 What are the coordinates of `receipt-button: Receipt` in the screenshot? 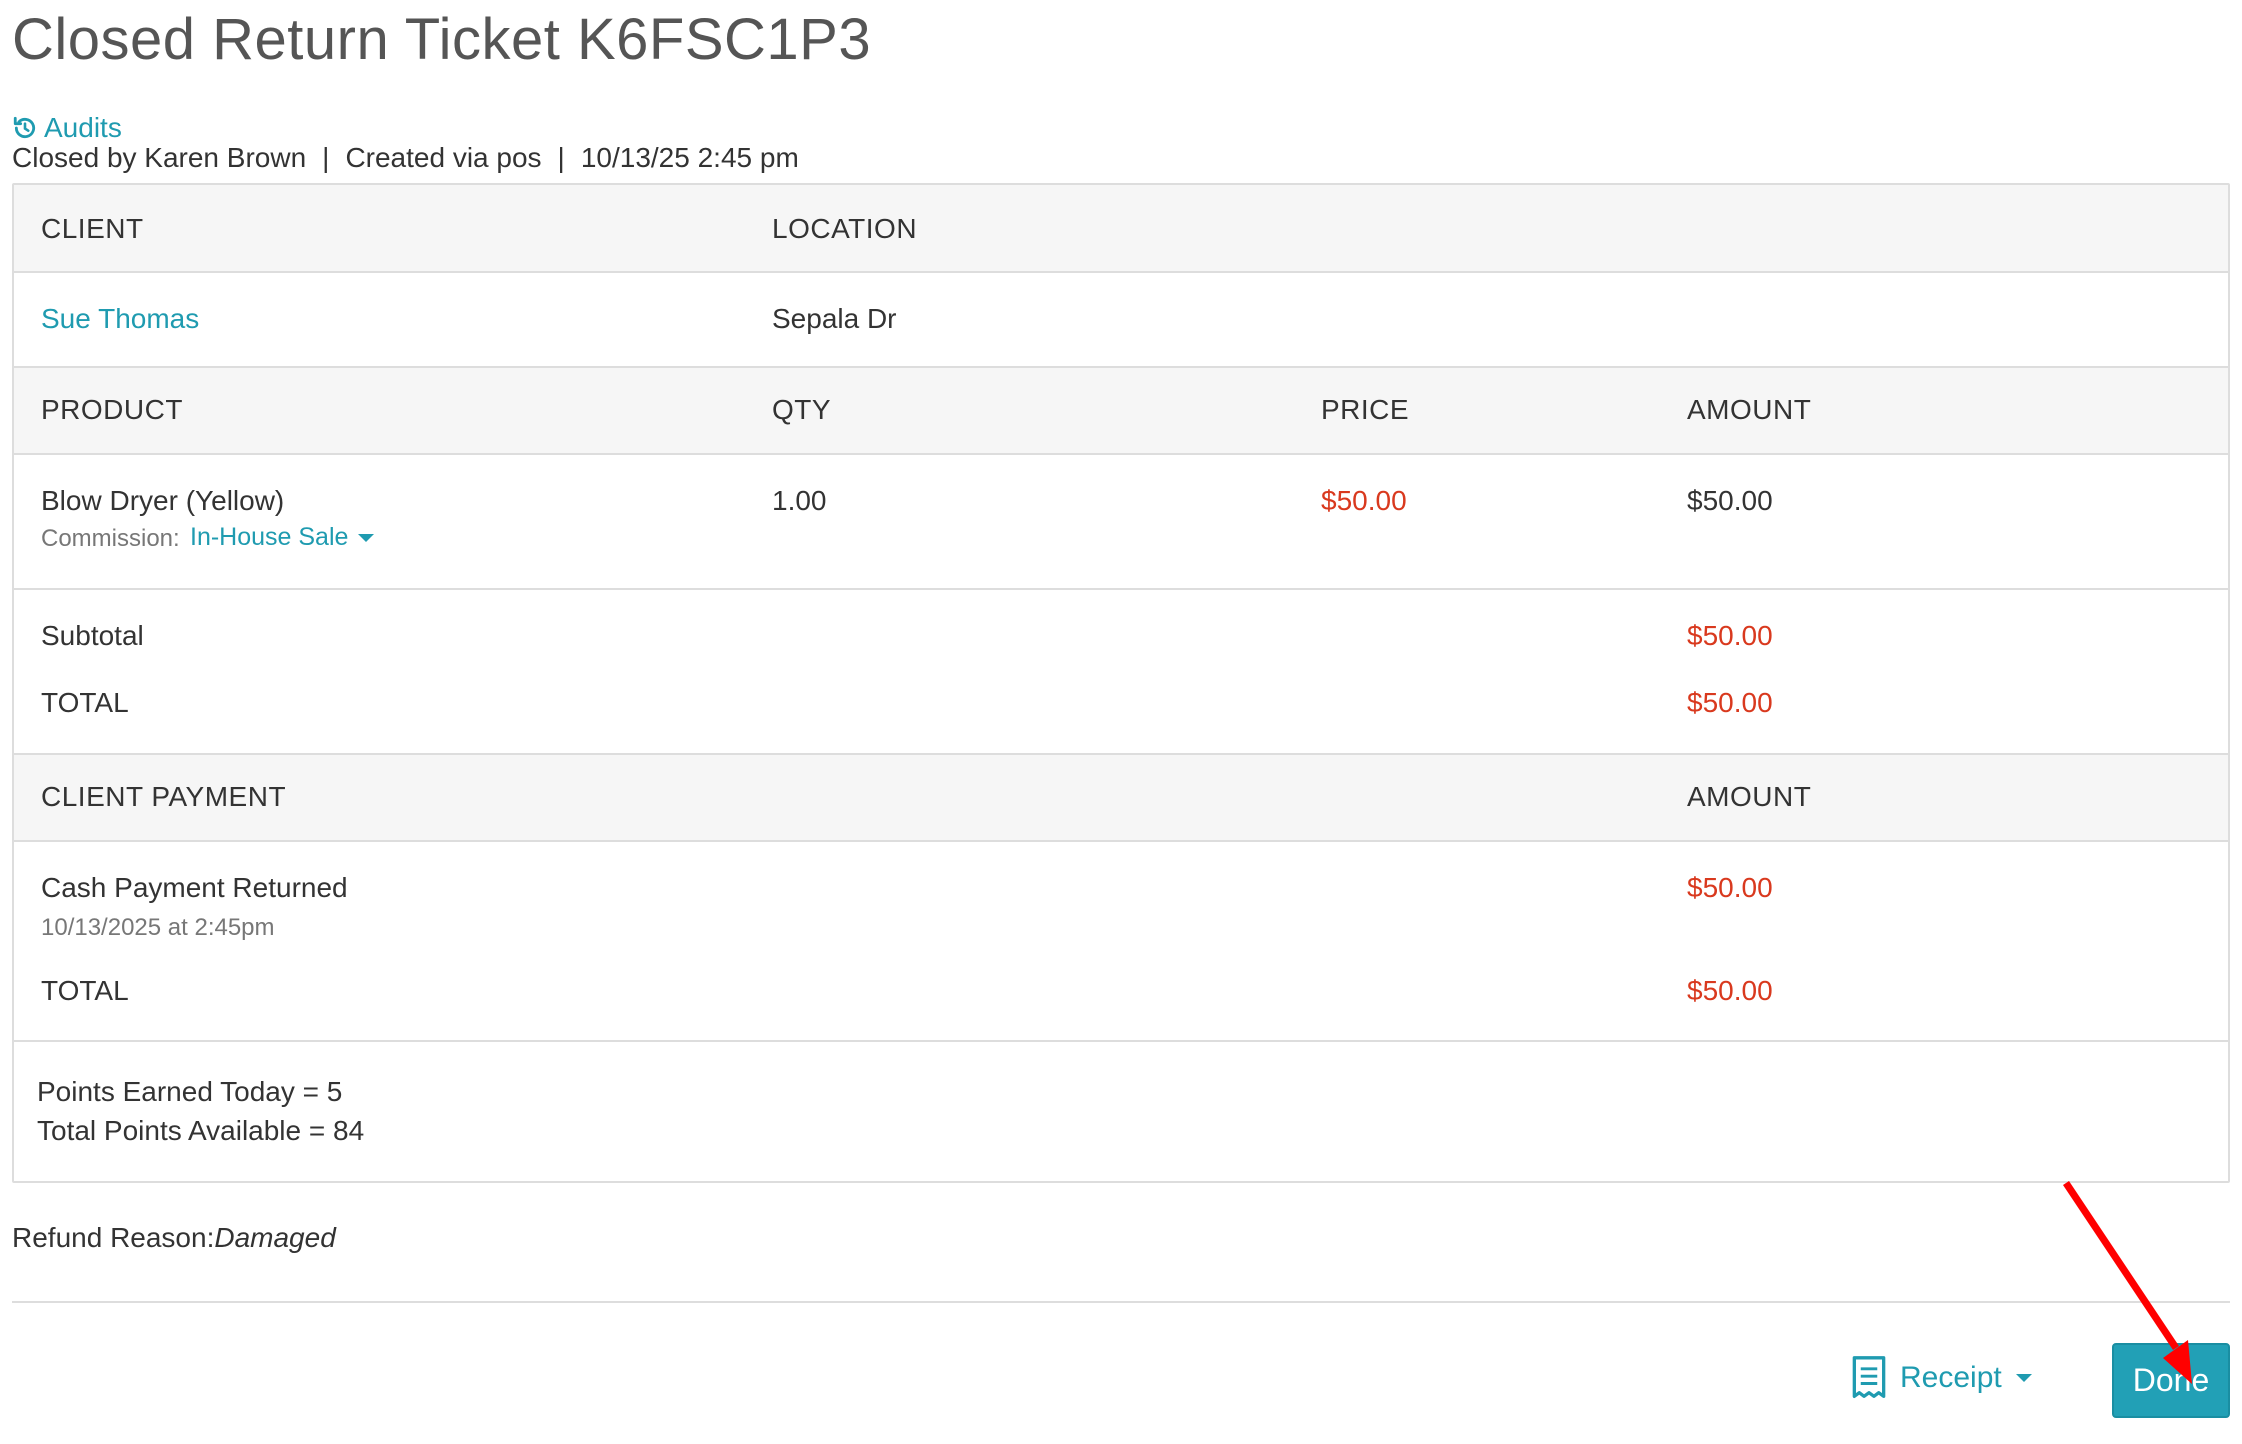 It's located at (1941, 1378).